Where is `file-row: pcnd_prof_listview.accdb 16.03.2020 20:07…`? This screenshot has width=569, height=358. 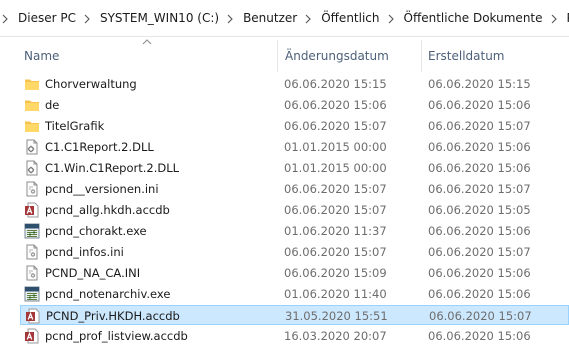 file-row: pcnd_prof_listview.accdb 16.03.2020 20:07… is located at coordinates (294, 336).